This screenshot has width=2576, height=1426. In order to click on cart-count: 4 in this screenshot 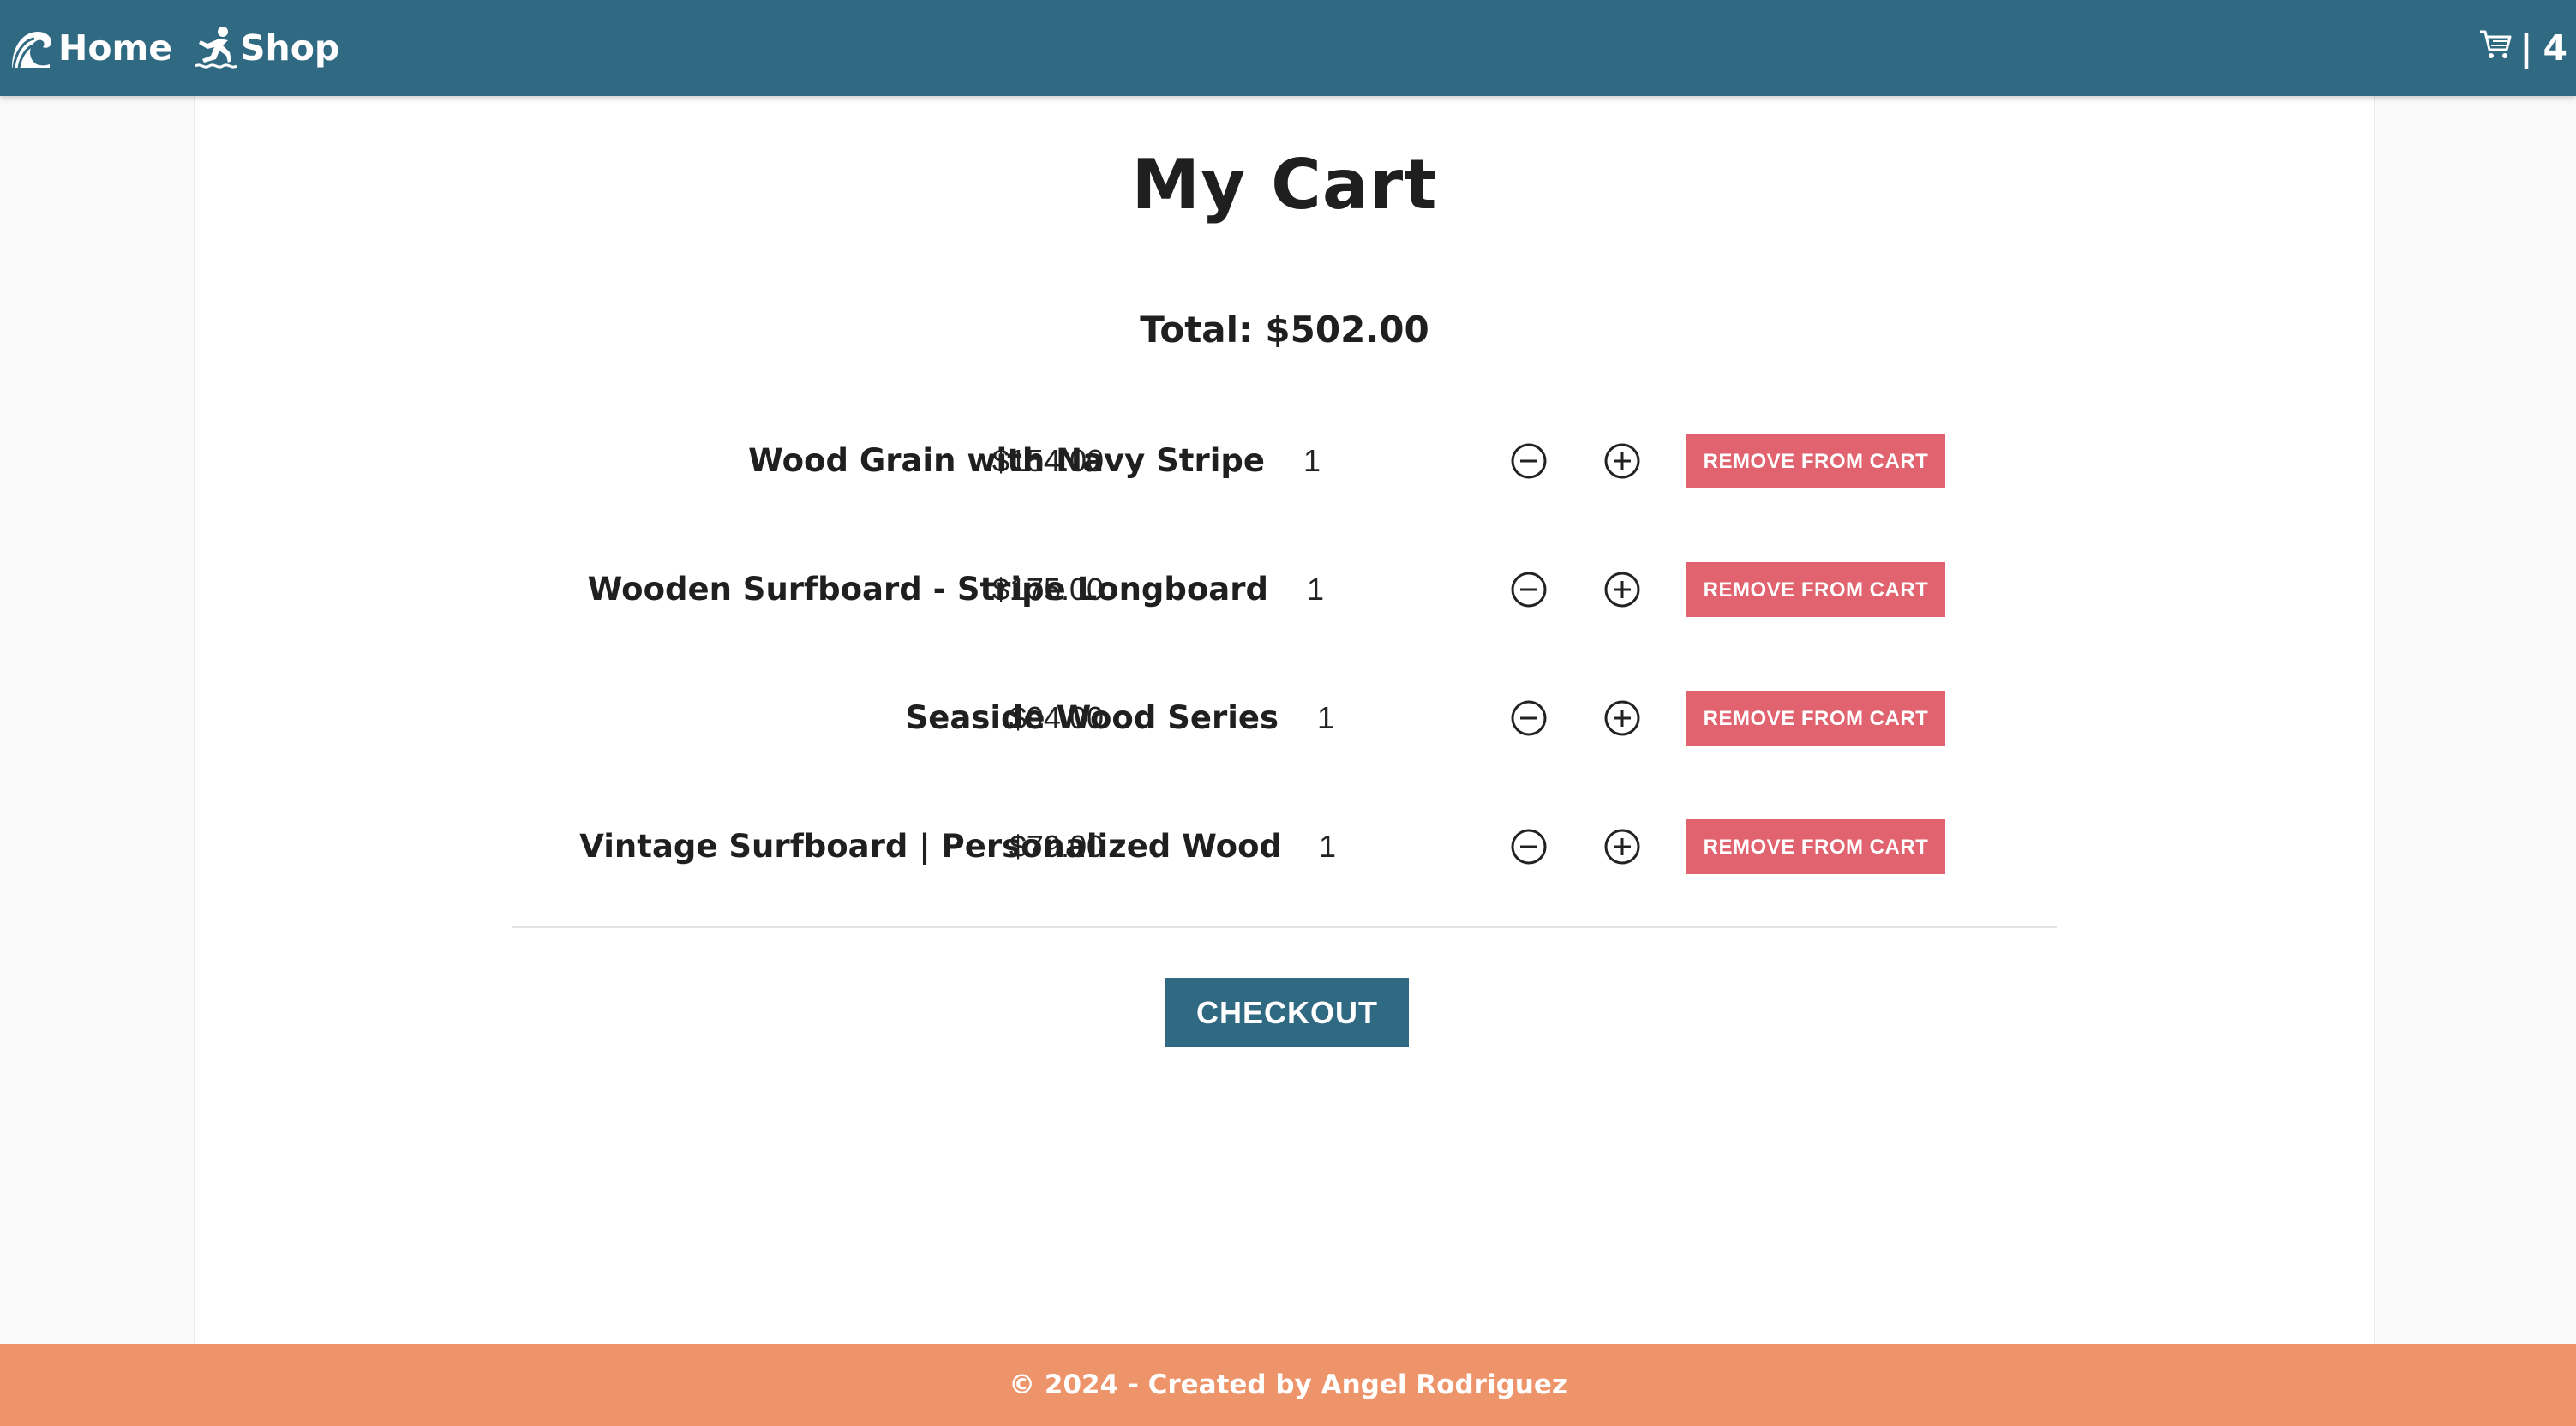, I will do `click(2555, 48)`.